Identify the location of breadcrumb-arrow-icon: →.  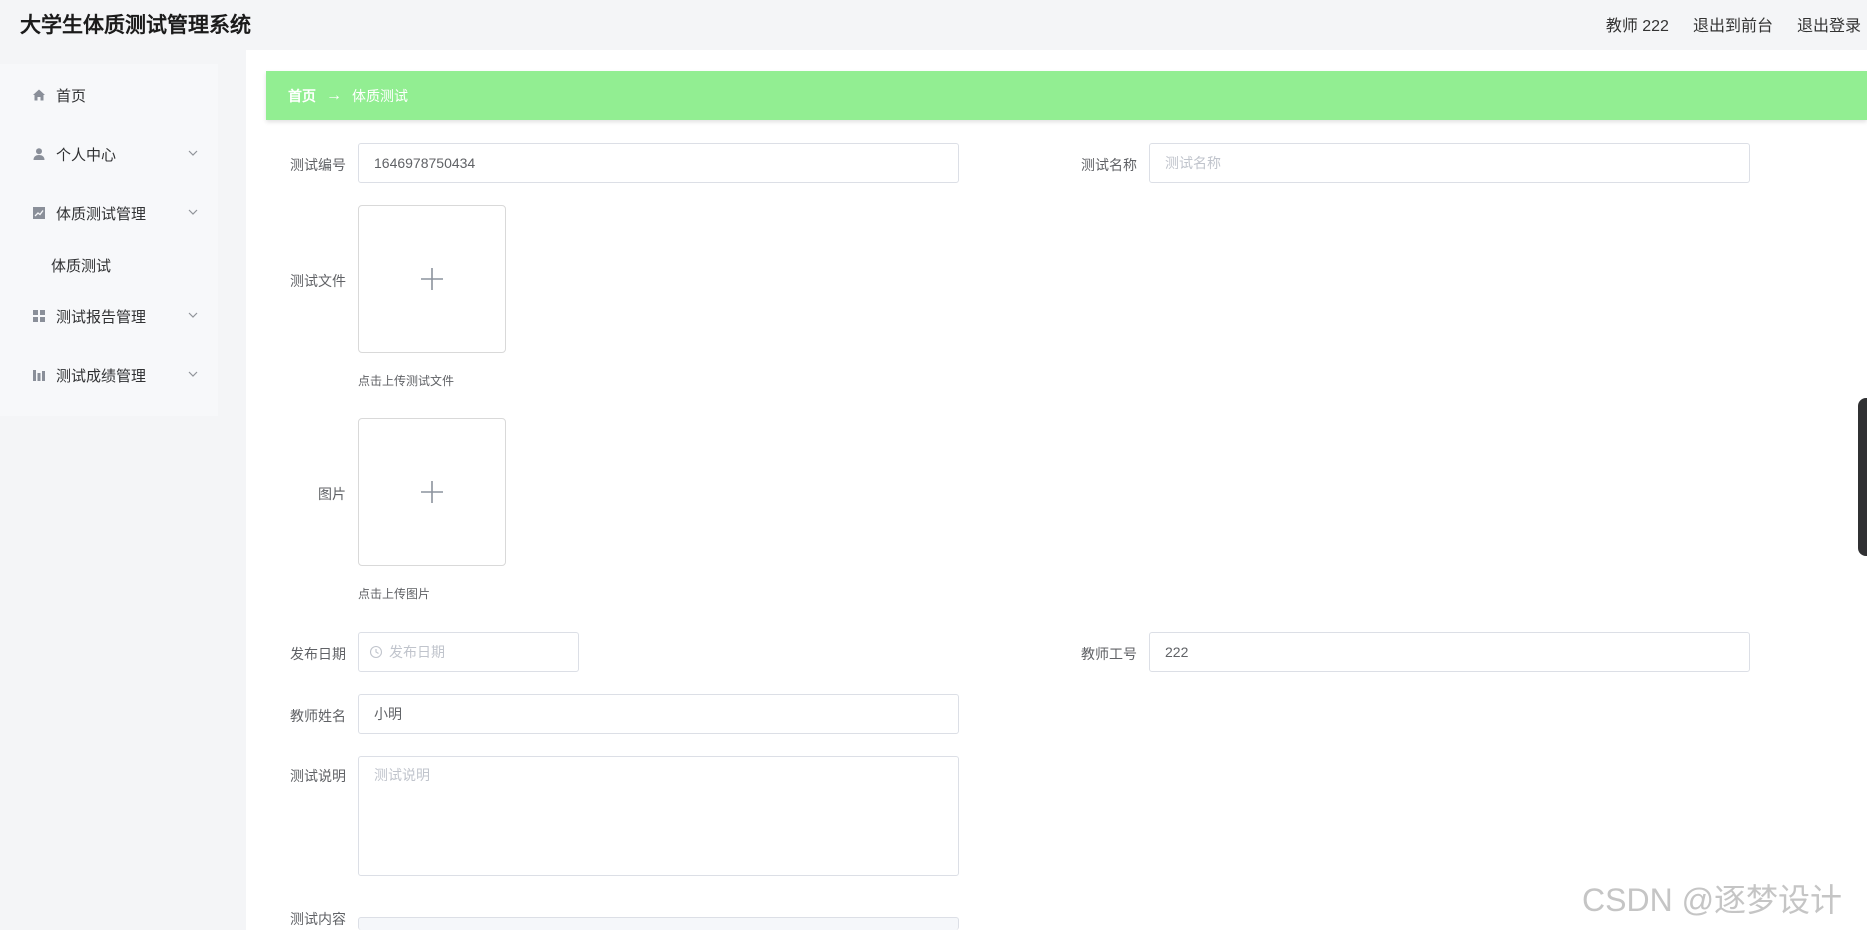
(334, 95).